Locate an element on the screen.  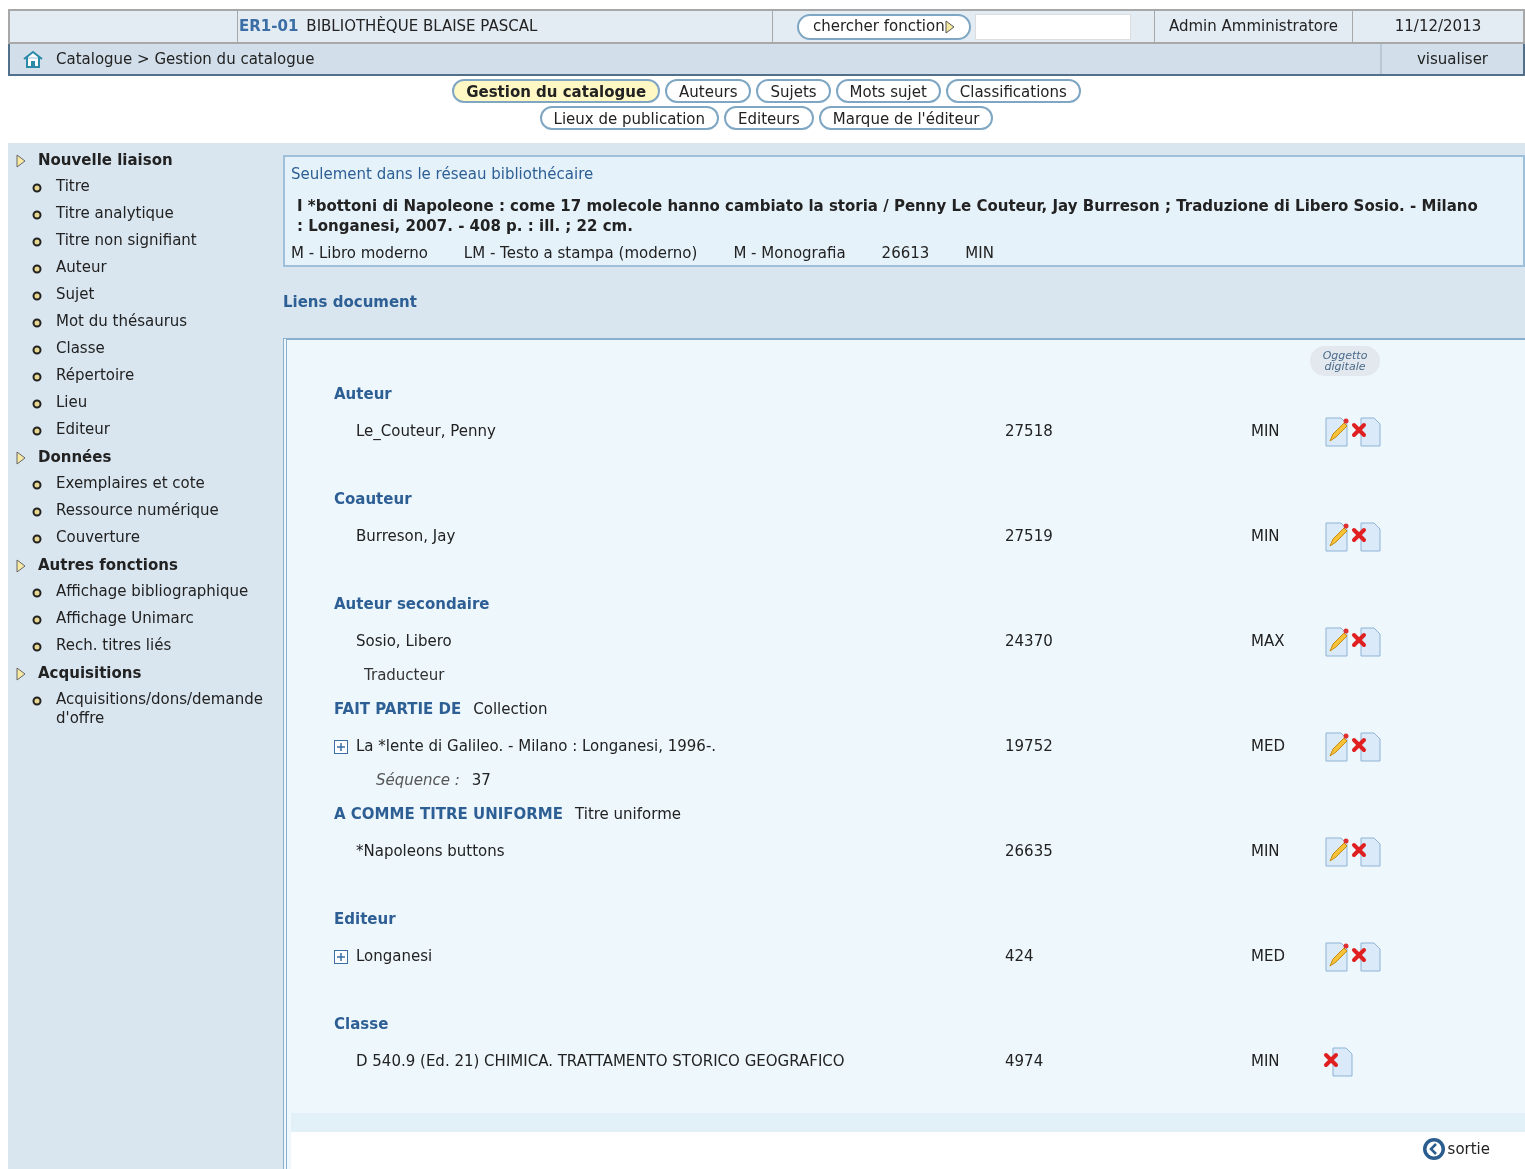
entry-number: 26635 is located at coordinates (1029, 852).